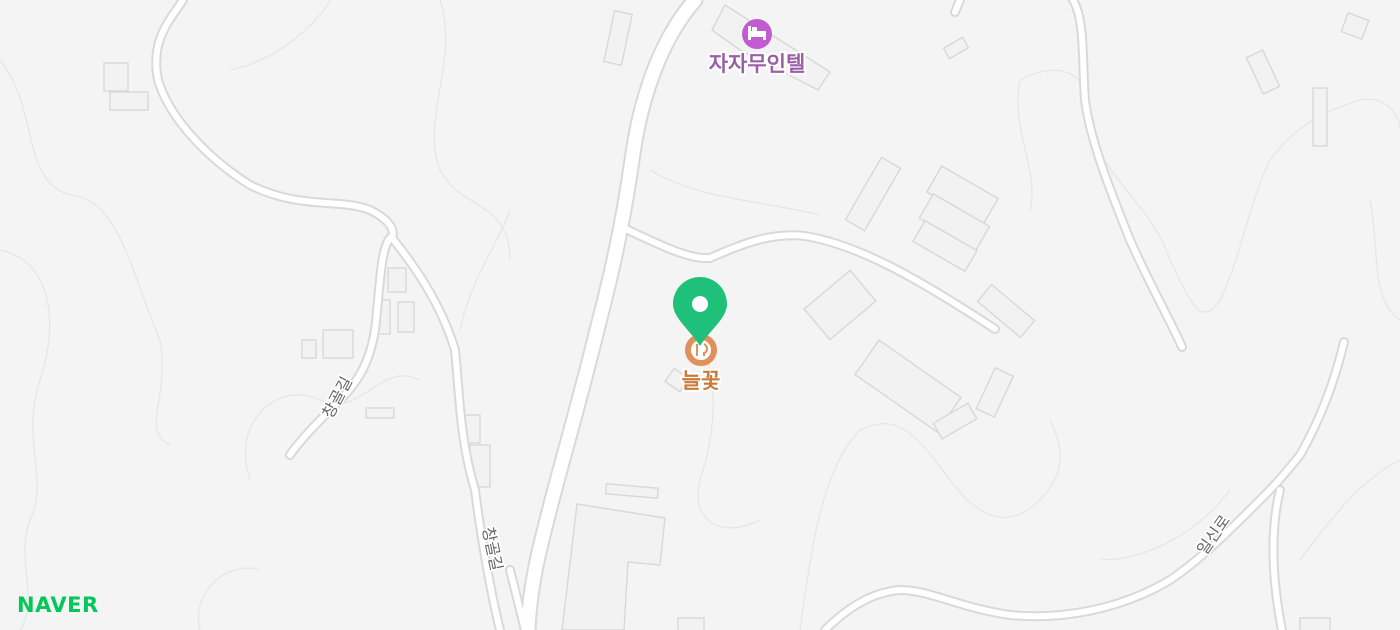 The image size is (1400, 630). I want to click on naver-logo: NAVER, so click(58, 605).